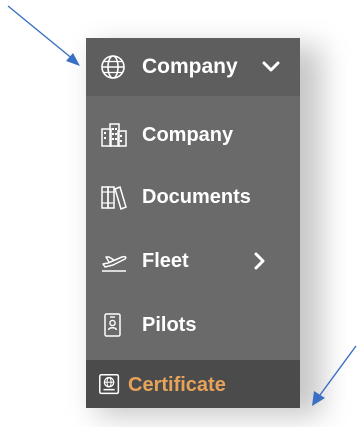 The height and width of the screenshot is (427, 360). Describe the element at coordinates (112, 325) in the screenshot. I see `id-badge-icon` at that location.